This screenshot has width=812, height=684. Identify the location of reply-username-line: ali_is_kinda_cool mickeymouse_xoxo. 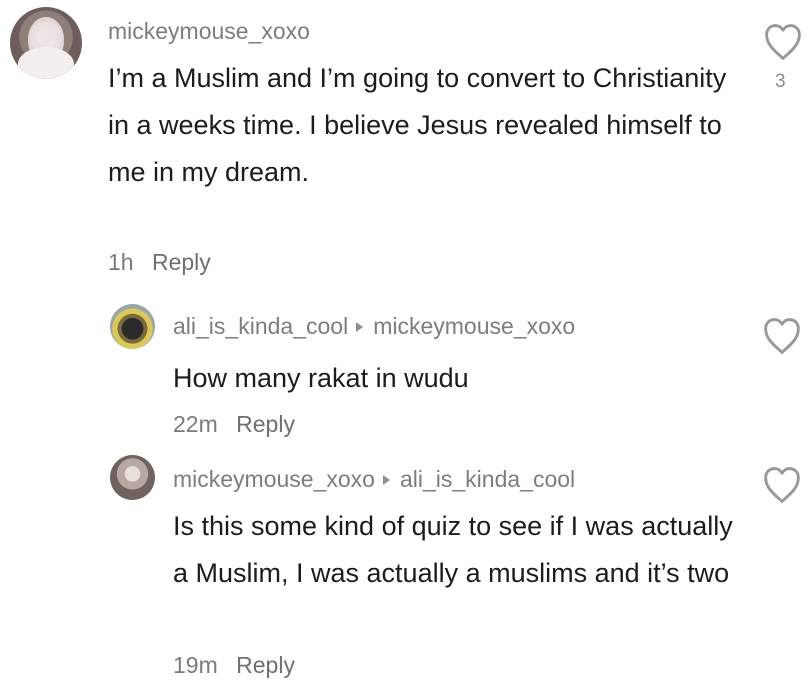
(374, 326).